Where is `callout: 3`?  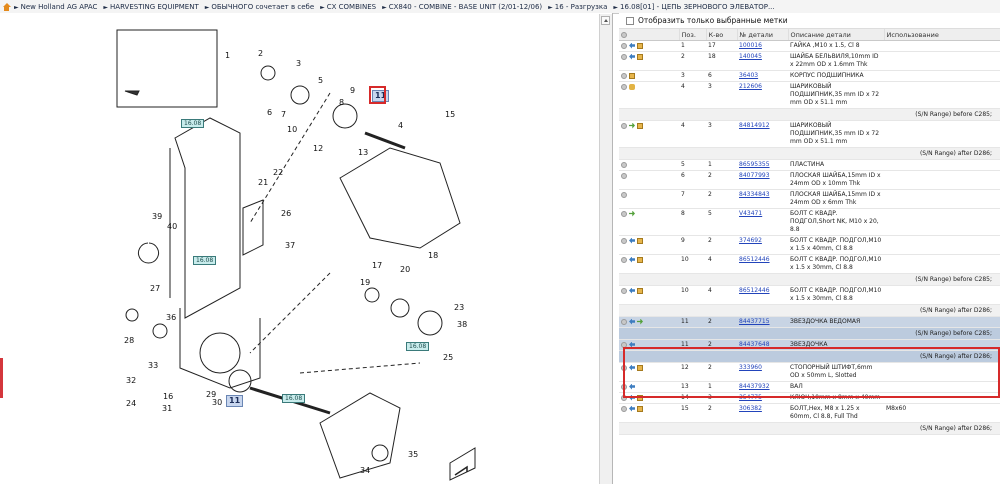
callout: 3 is located at coordinates (298, 63).